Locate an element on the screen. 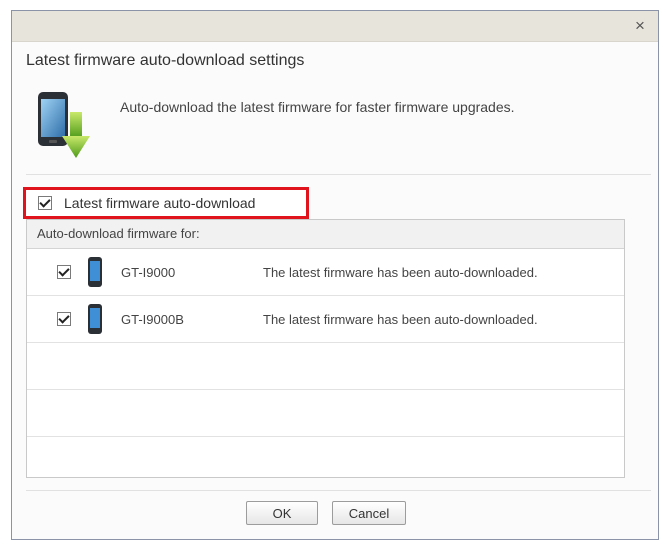 Image resolution: width=665 pixels, height=544 pixels. title-bar: × is located at coordinates (335, 26).